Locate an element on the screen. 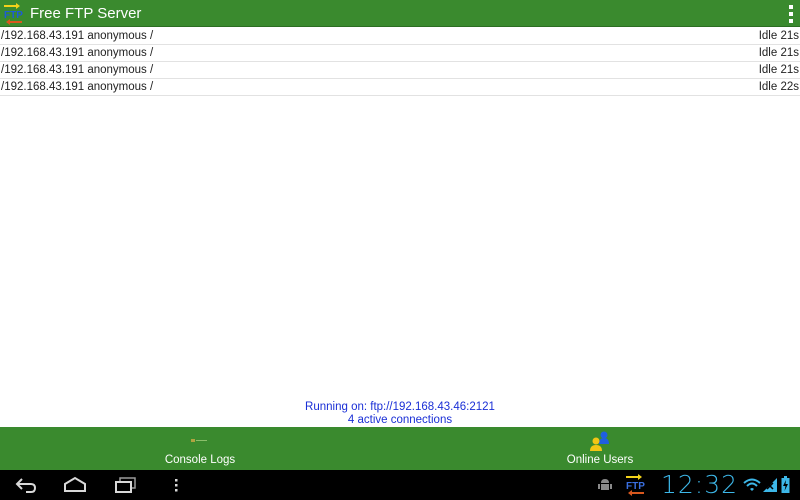 The width and height of the screenshot is (800, 500). ftp-notification-icon: FTP is located at coordinates (635, 485).